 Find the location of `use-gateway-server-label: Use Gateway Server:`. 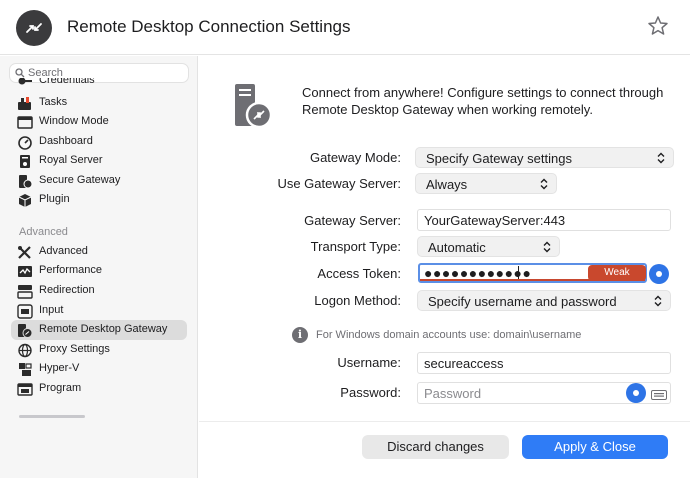

use-gateway-server-label: Use Gateway Server: is located at coordinates (339, 183).